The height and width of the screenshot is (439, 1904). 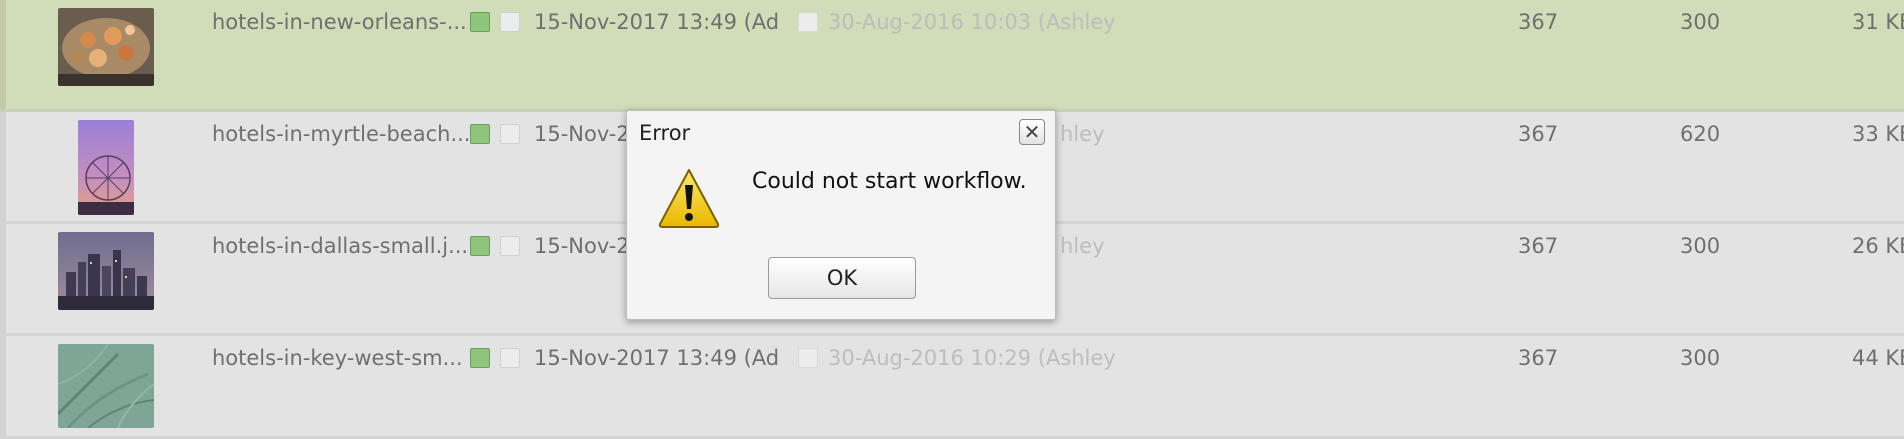 I want to click on created-date: 30-Aug-2016 10:03 (Ashley, so click(x=972, y=22).